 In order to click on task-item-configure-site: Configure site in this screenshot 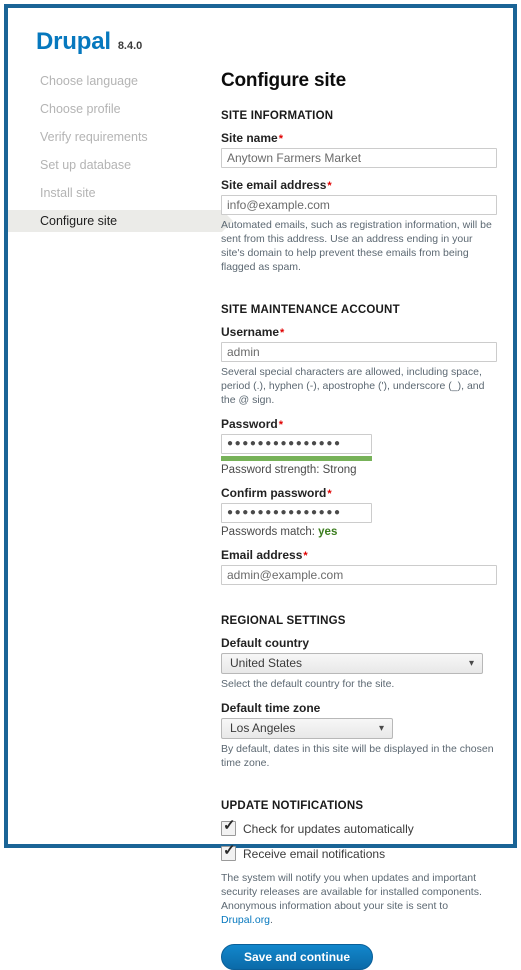, I will do `click(120, 221)`.